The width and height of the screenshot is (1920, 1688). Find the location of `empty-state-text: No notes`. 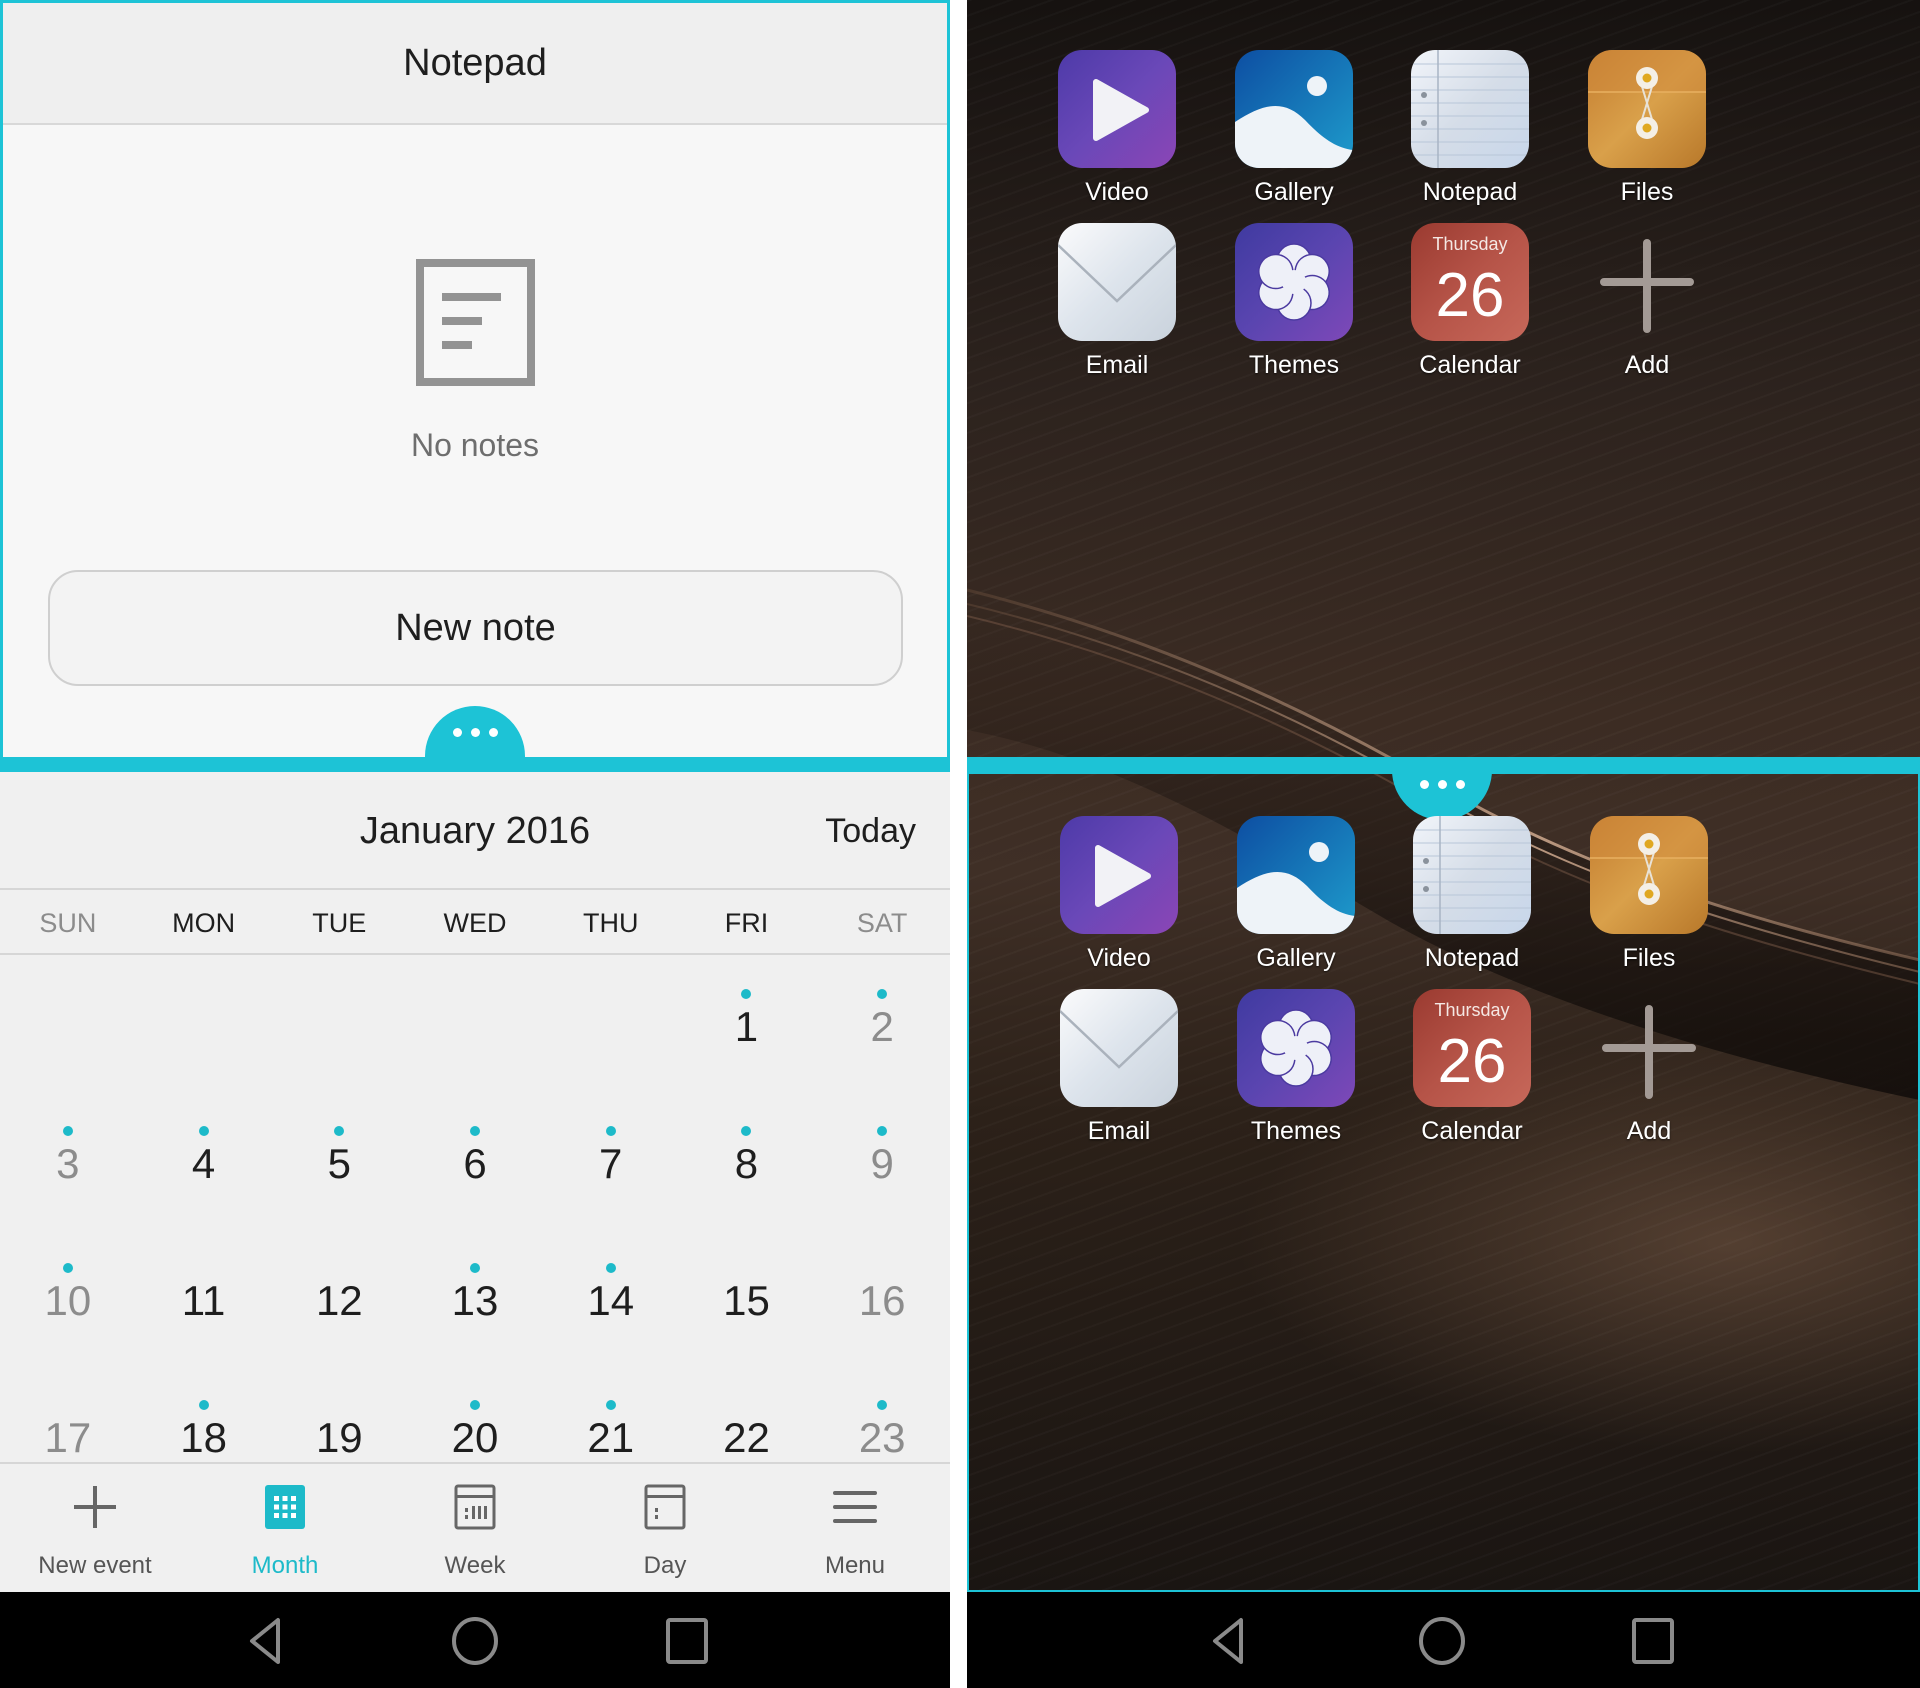

empty-state-text: No notes is located at coordinates (475, 445).